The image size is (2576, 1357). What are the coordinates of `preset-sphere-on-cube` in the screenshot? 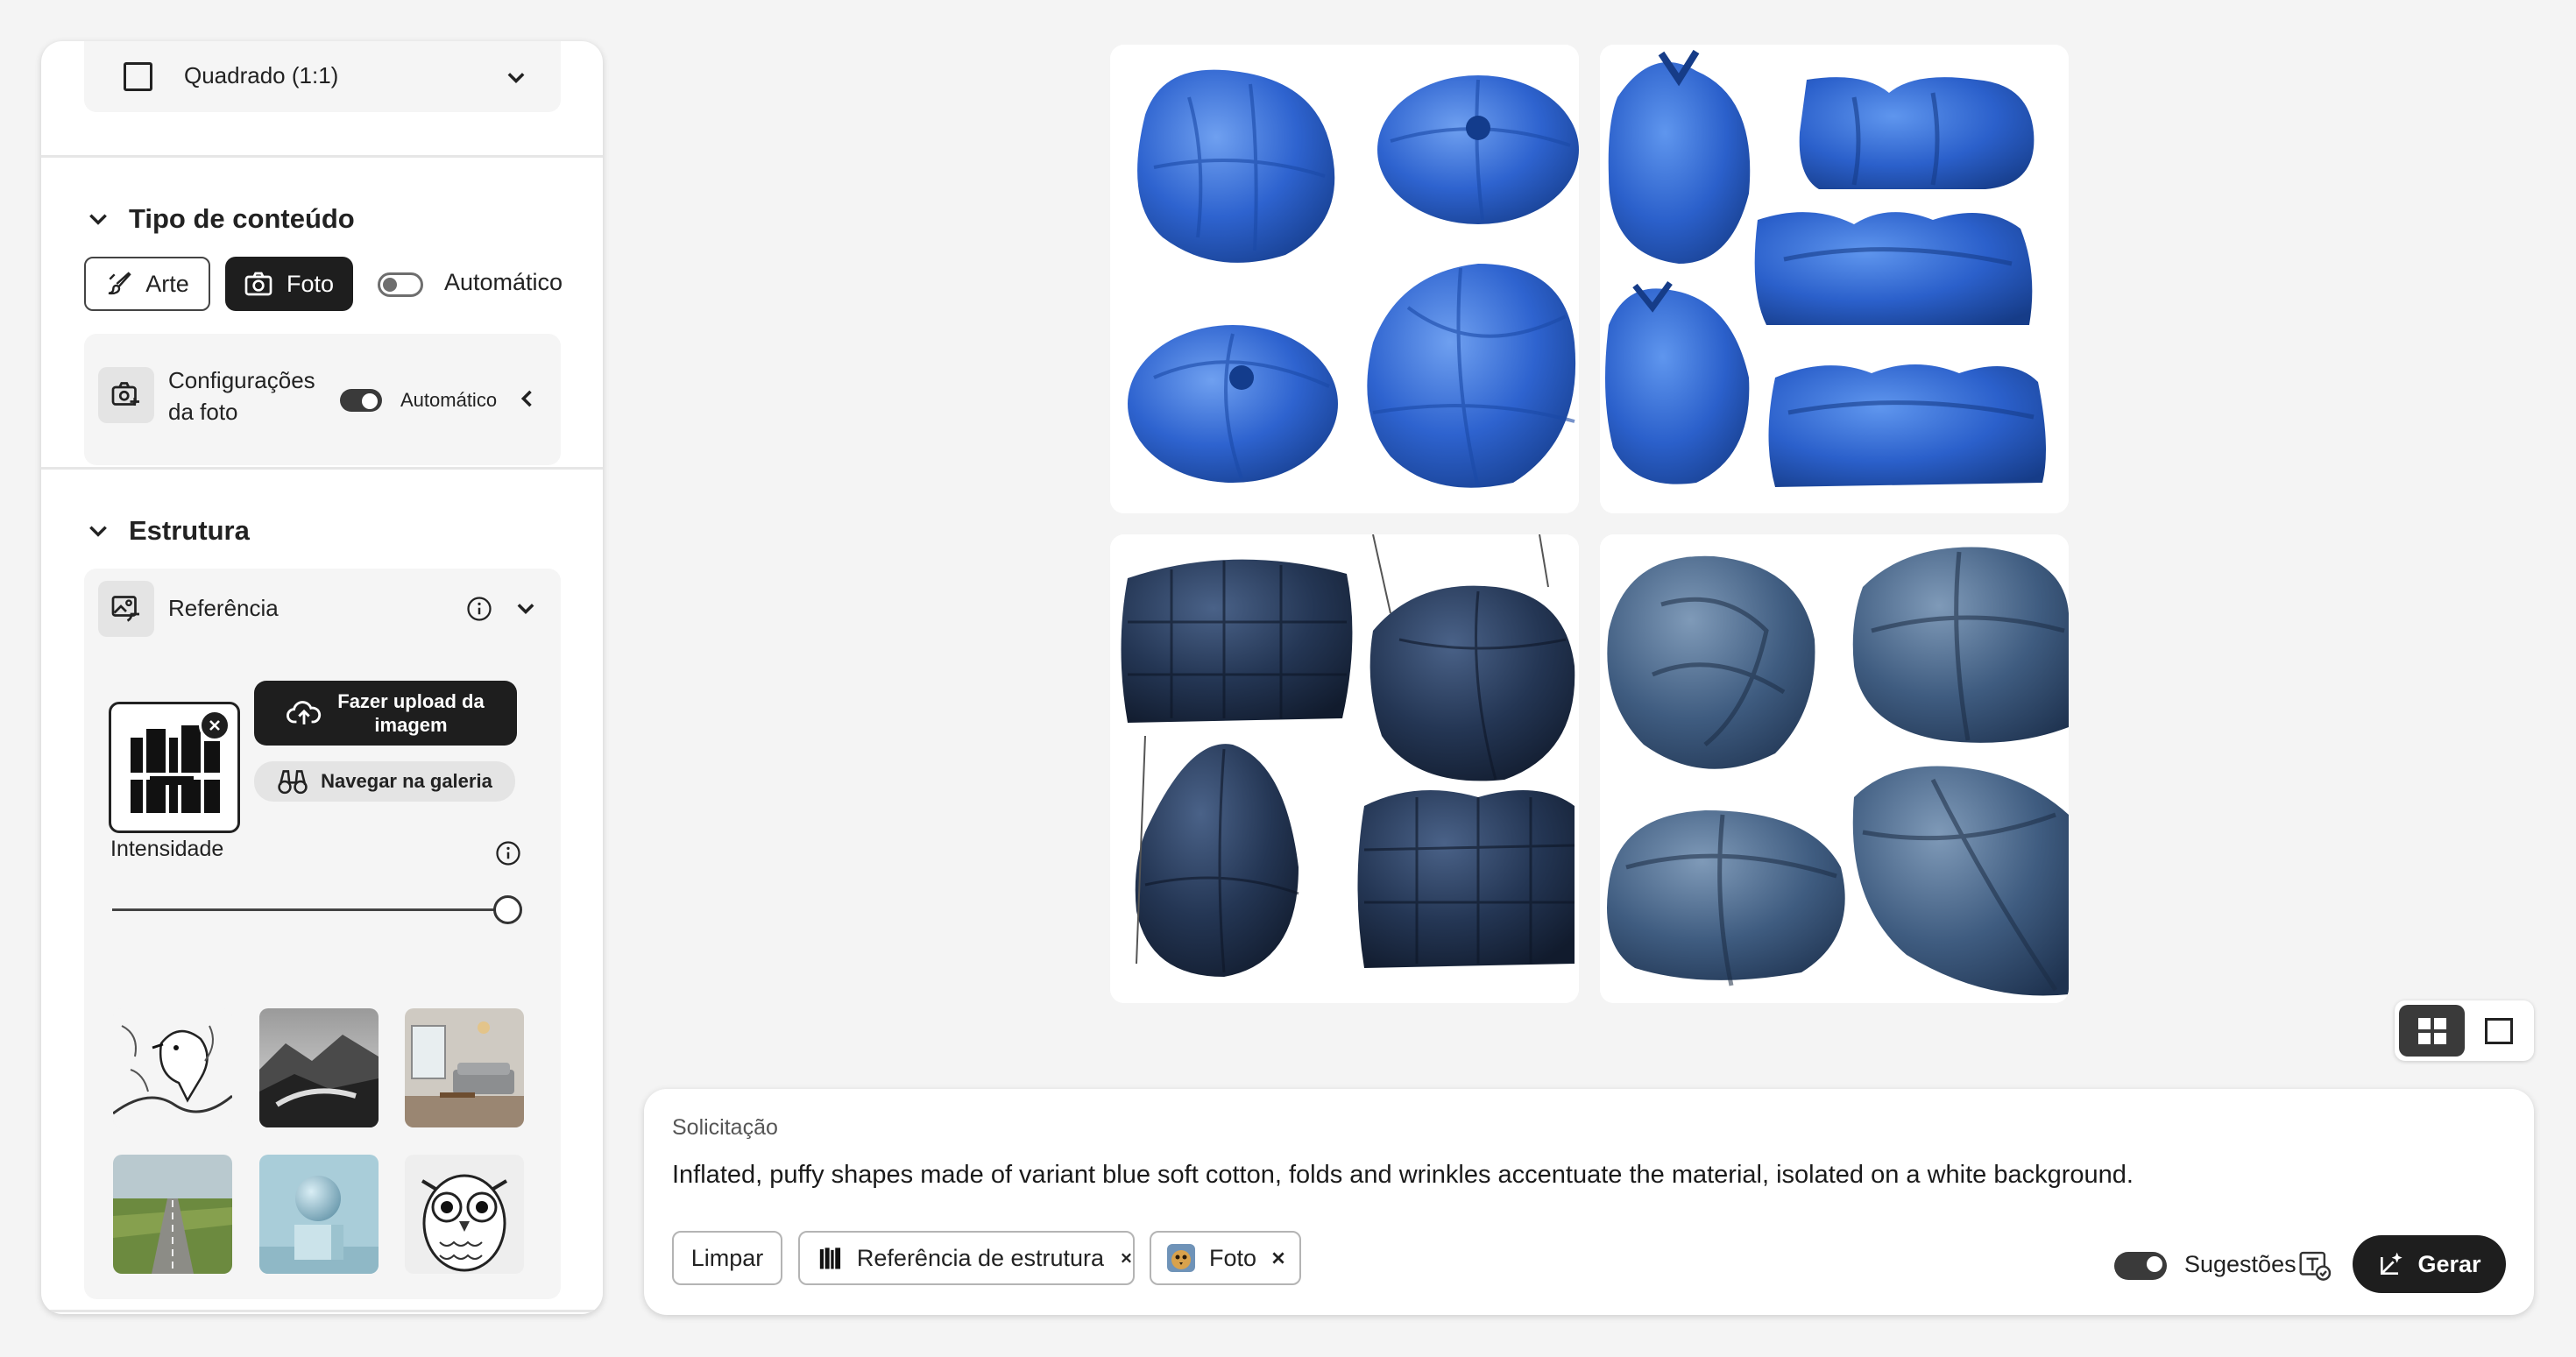 It's located at (319, 1214).